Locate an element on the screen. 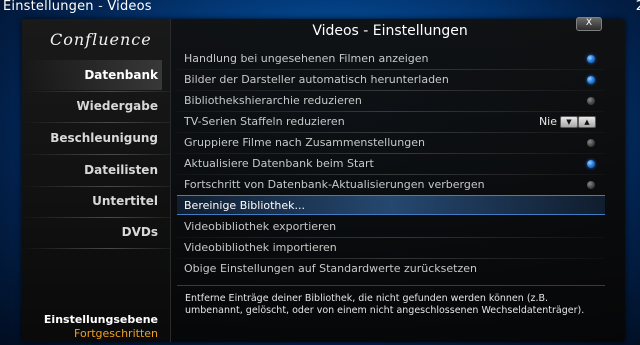 The width and height of the screenshot is (640, 345). setting-label: Handlung bei ungesehenen Filmen anzeigen is located at coordinates (306, 58).